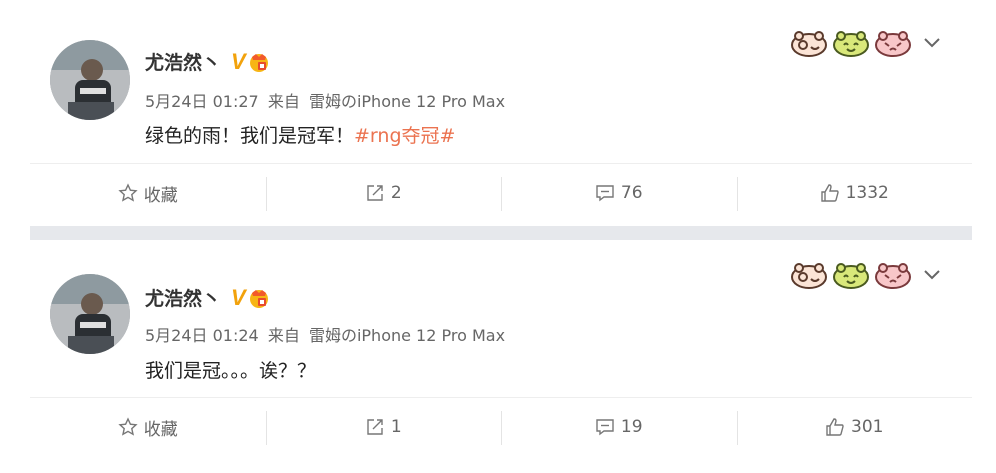 The width and height of the screenshot is (996, 473). I want to click on like-count: 1332, so click(867, 193).